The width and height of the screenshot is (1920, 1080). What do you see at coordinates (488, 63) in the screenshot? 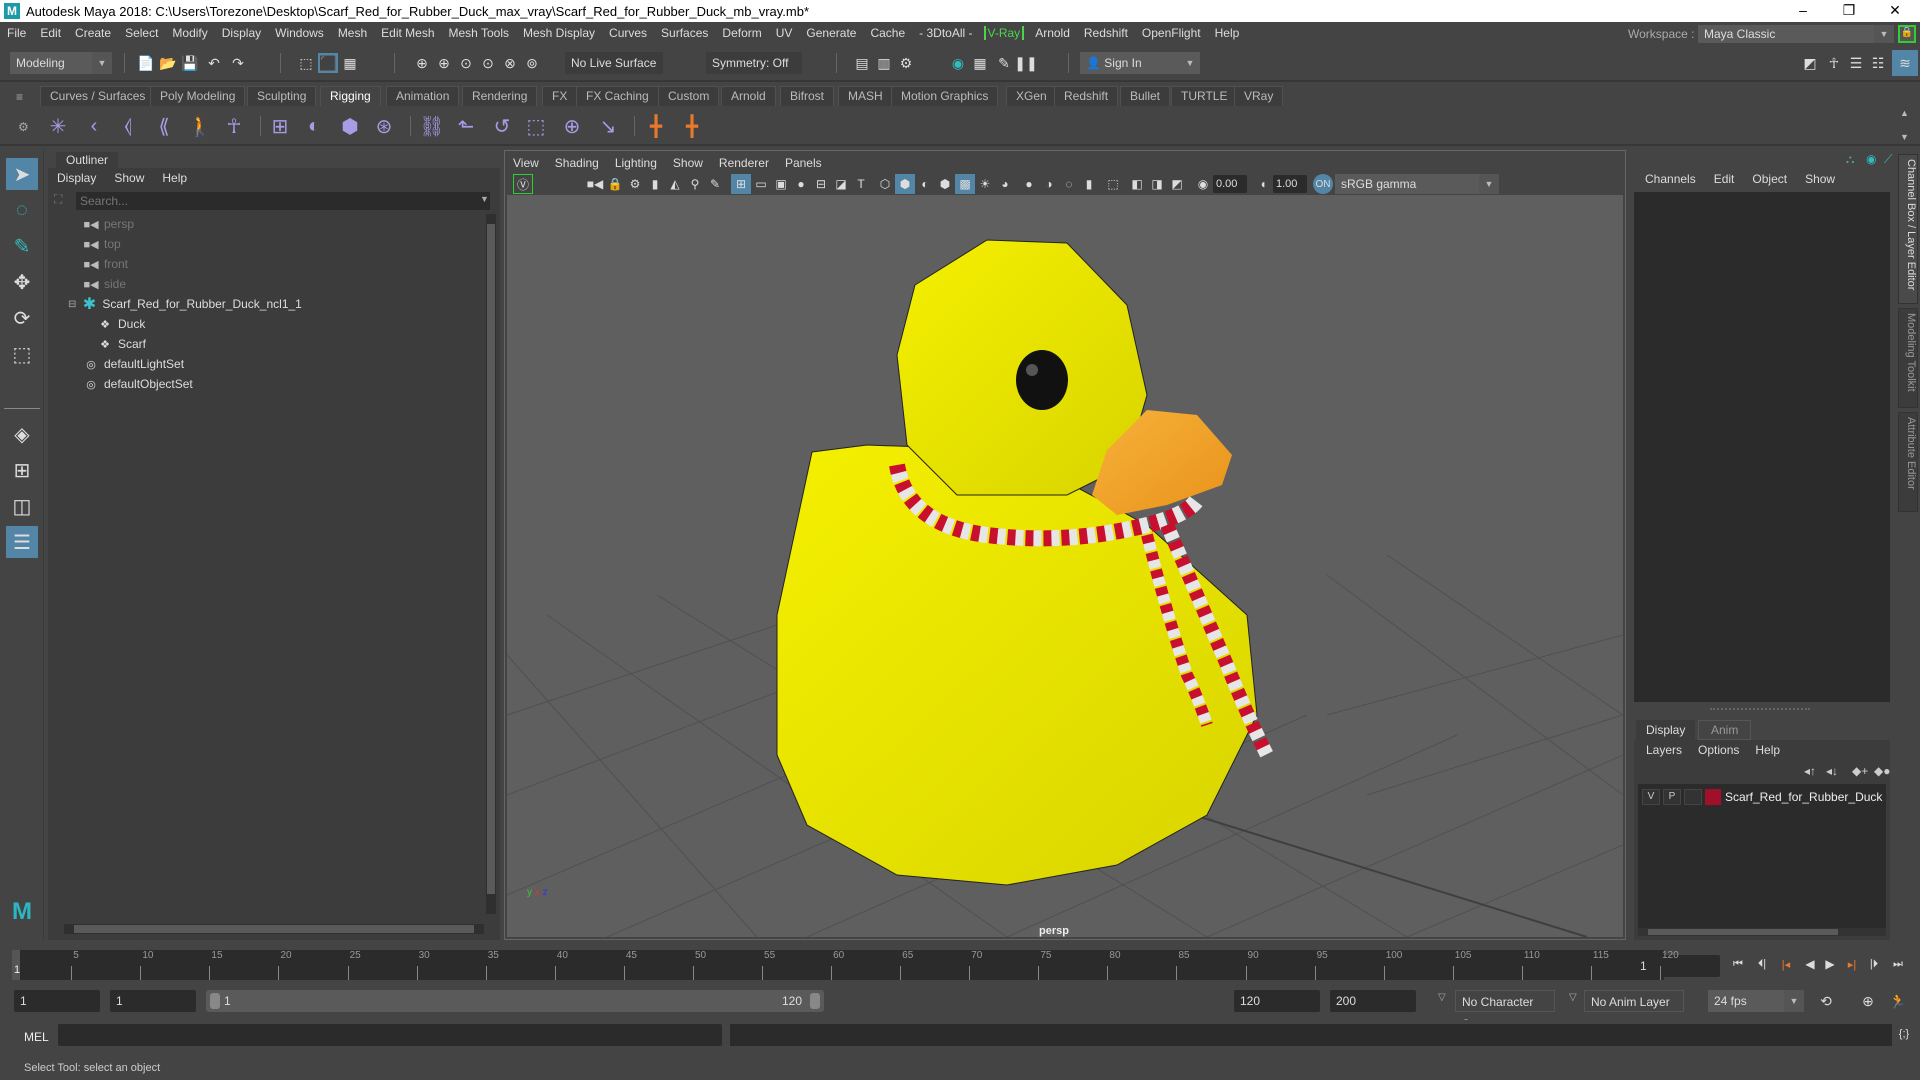
I see `snap-view-icon: ⊙` at bounding box center [488, 63].